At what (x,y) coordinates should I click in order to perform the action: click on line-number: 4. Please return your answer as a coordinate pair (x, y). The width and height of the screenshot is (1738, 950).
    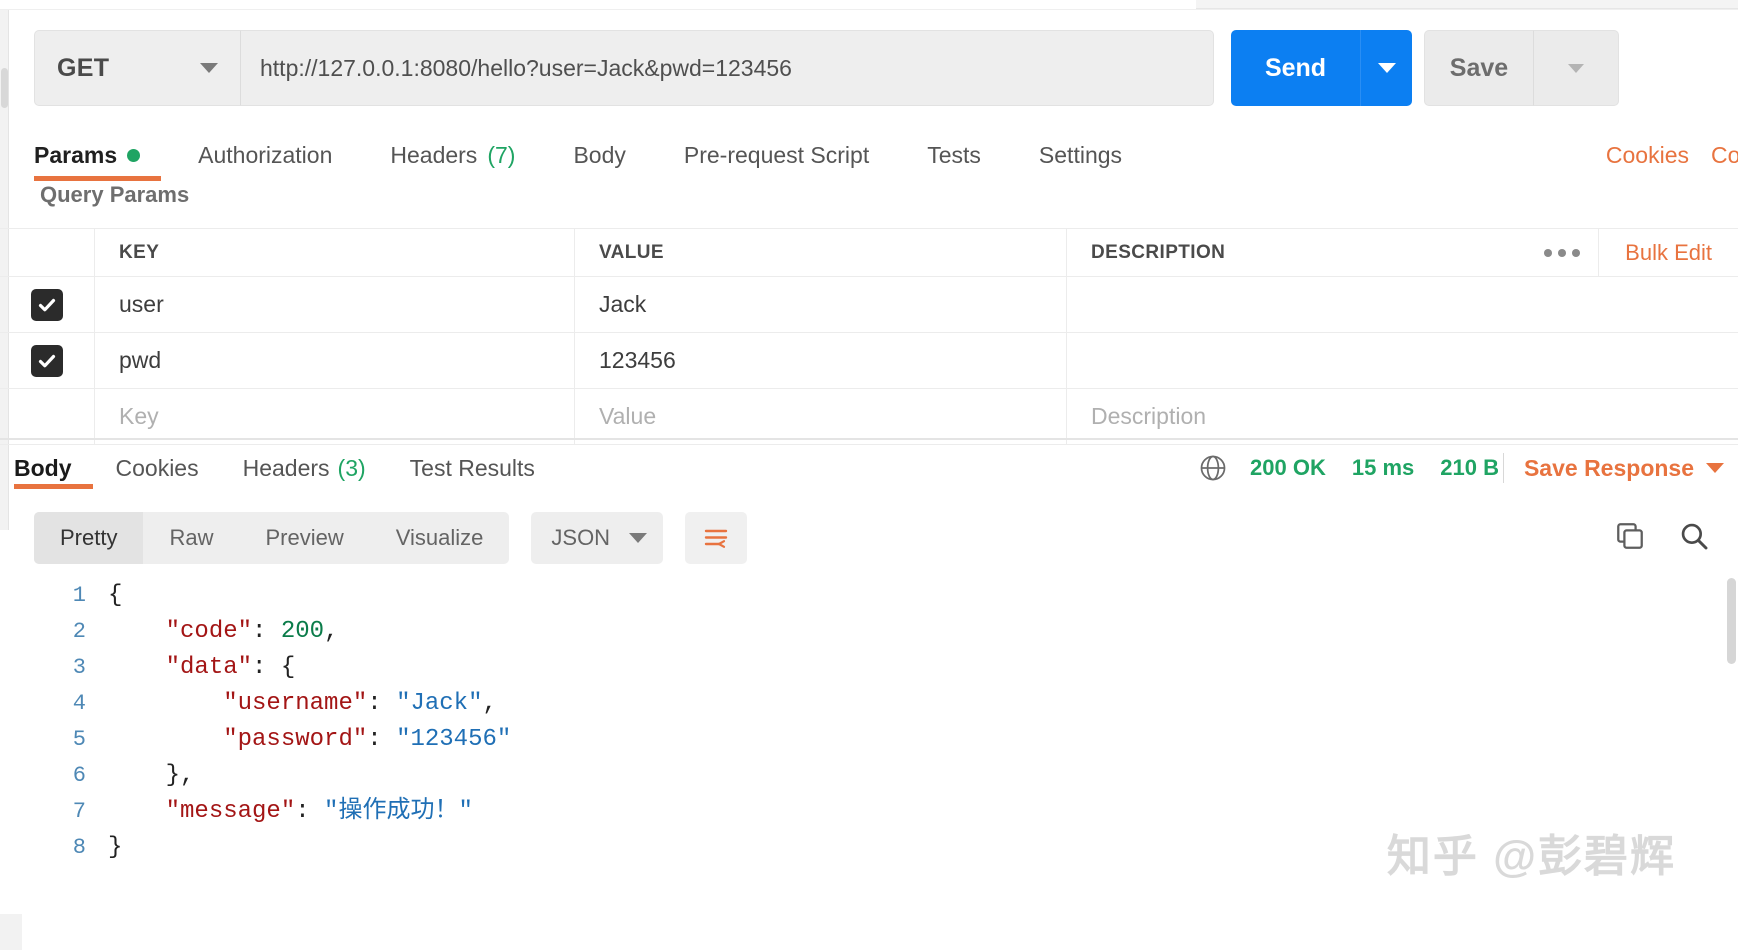
    Looking at the image, I should click on (79, 703).